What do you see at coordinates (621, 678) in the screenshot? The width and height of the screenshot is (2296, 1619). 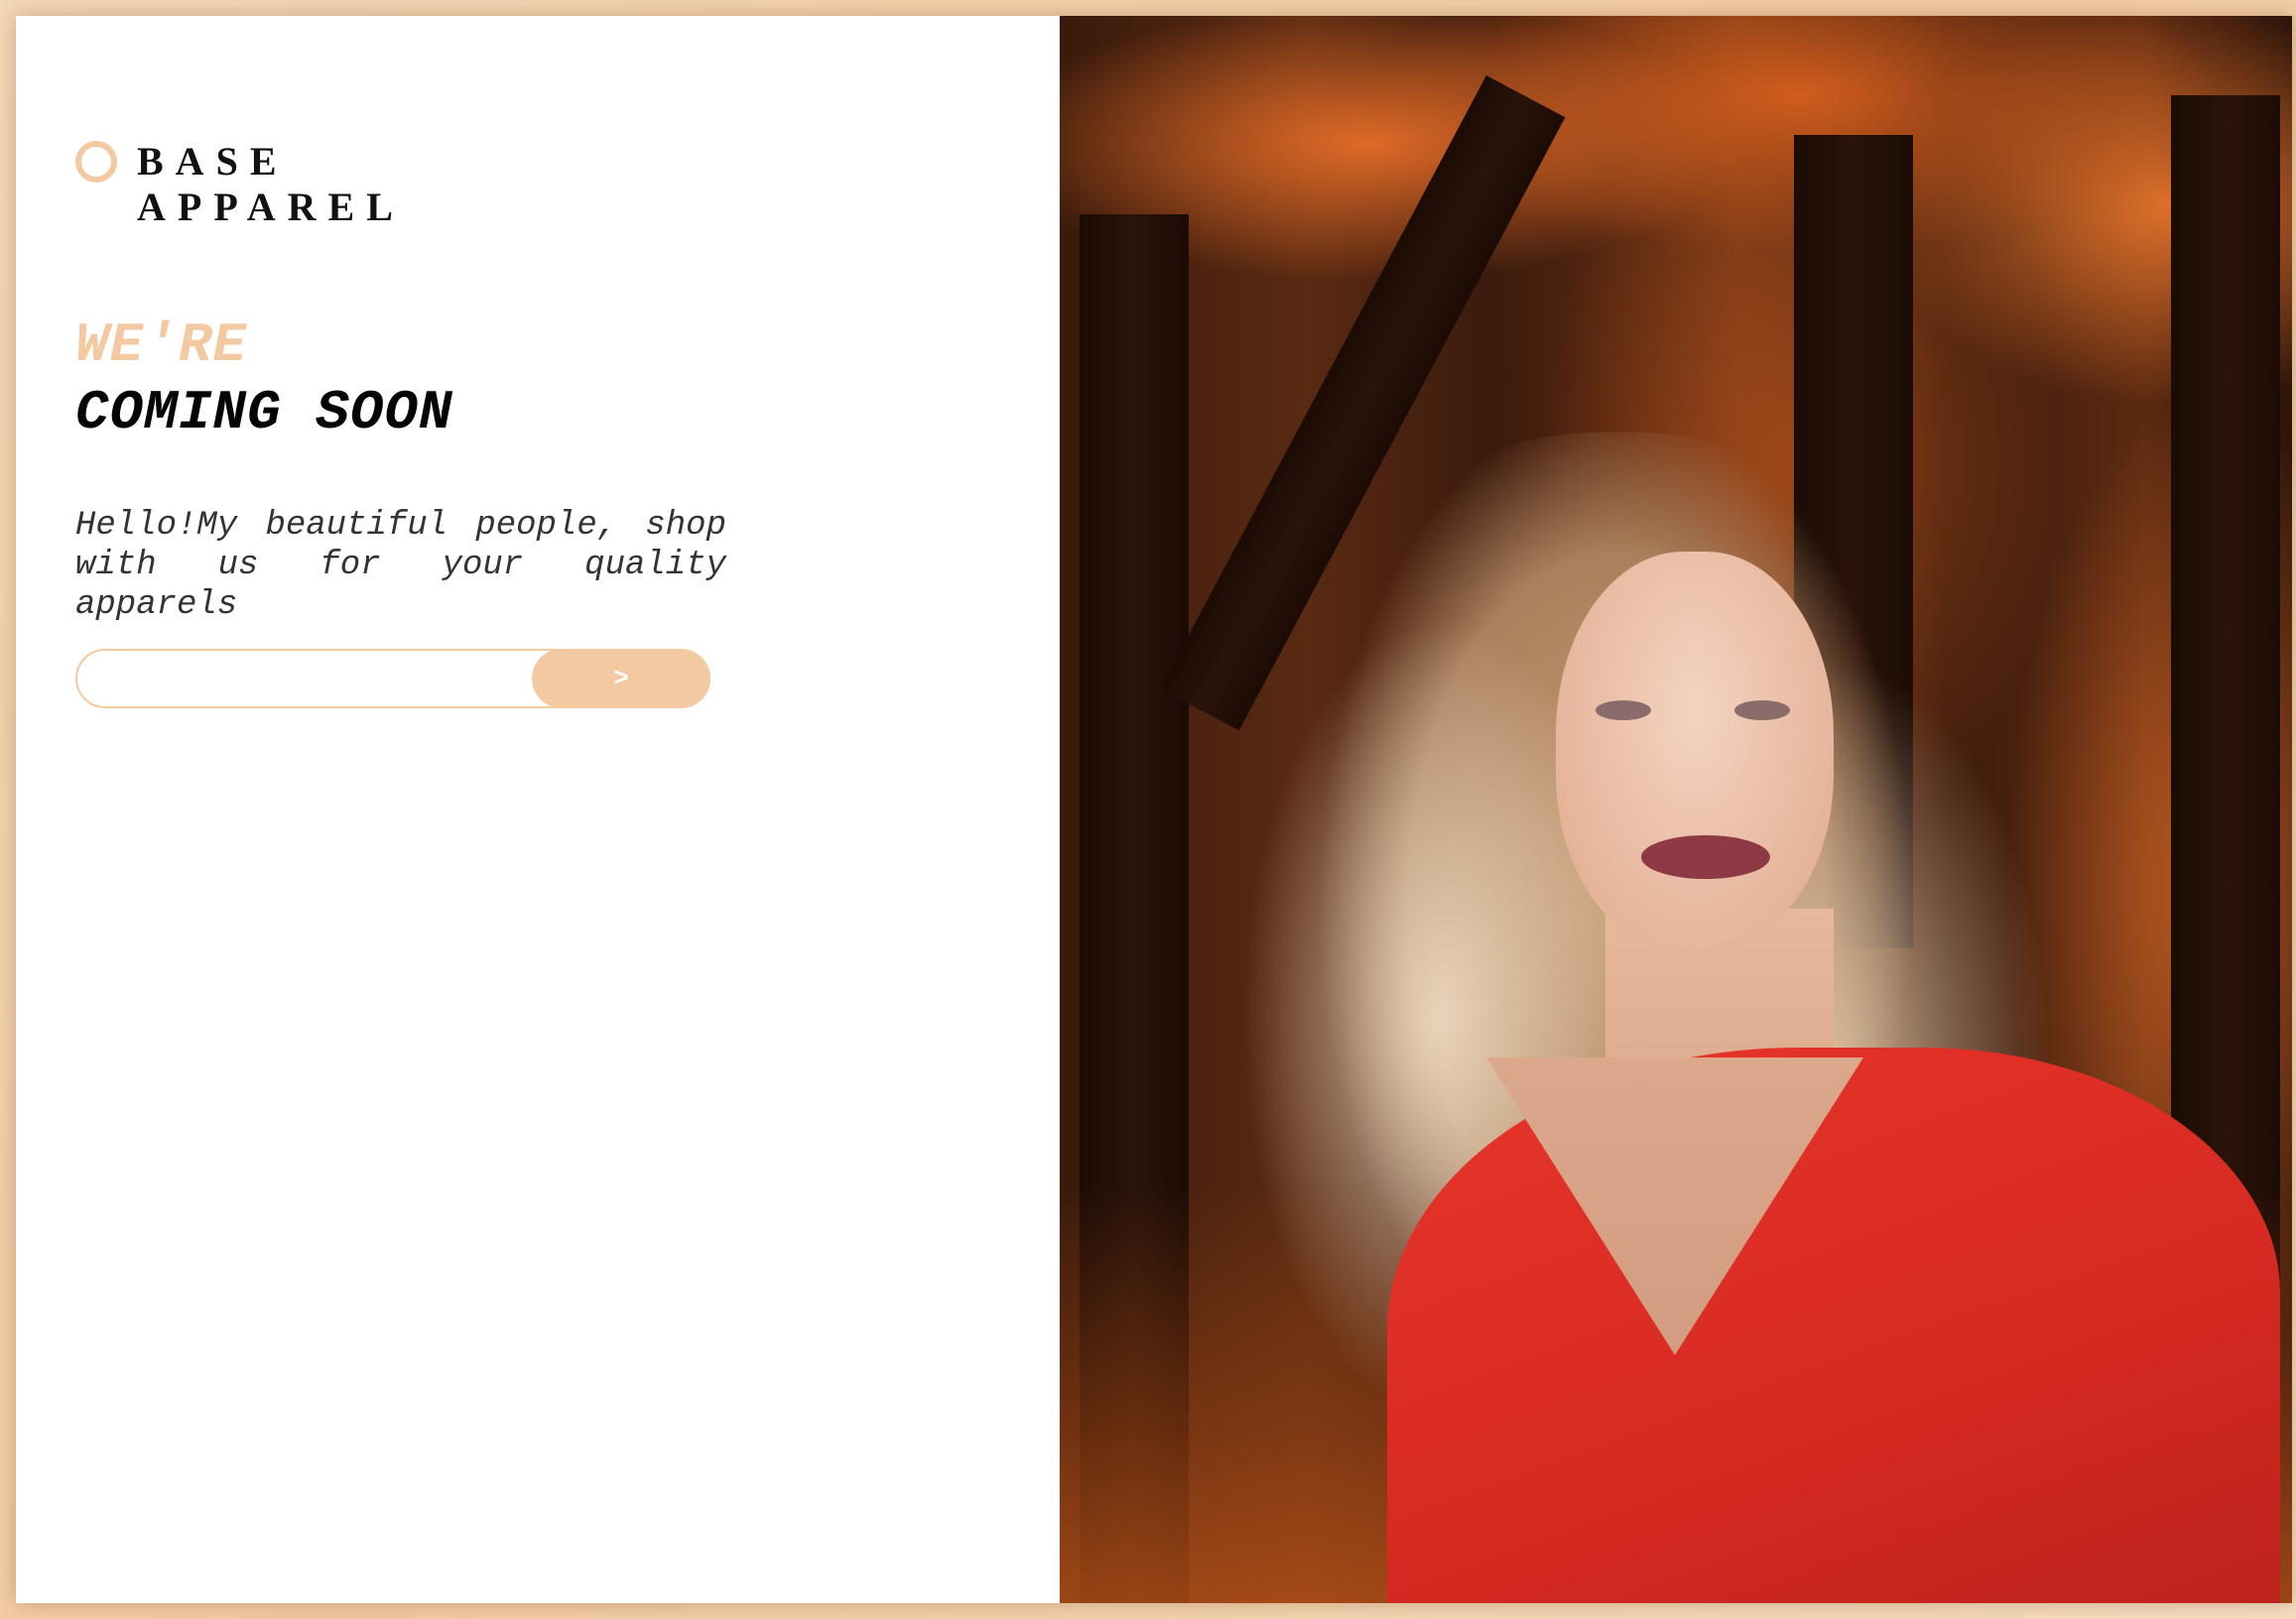 I see `submit-button: >` at bounding box center [621, 678].